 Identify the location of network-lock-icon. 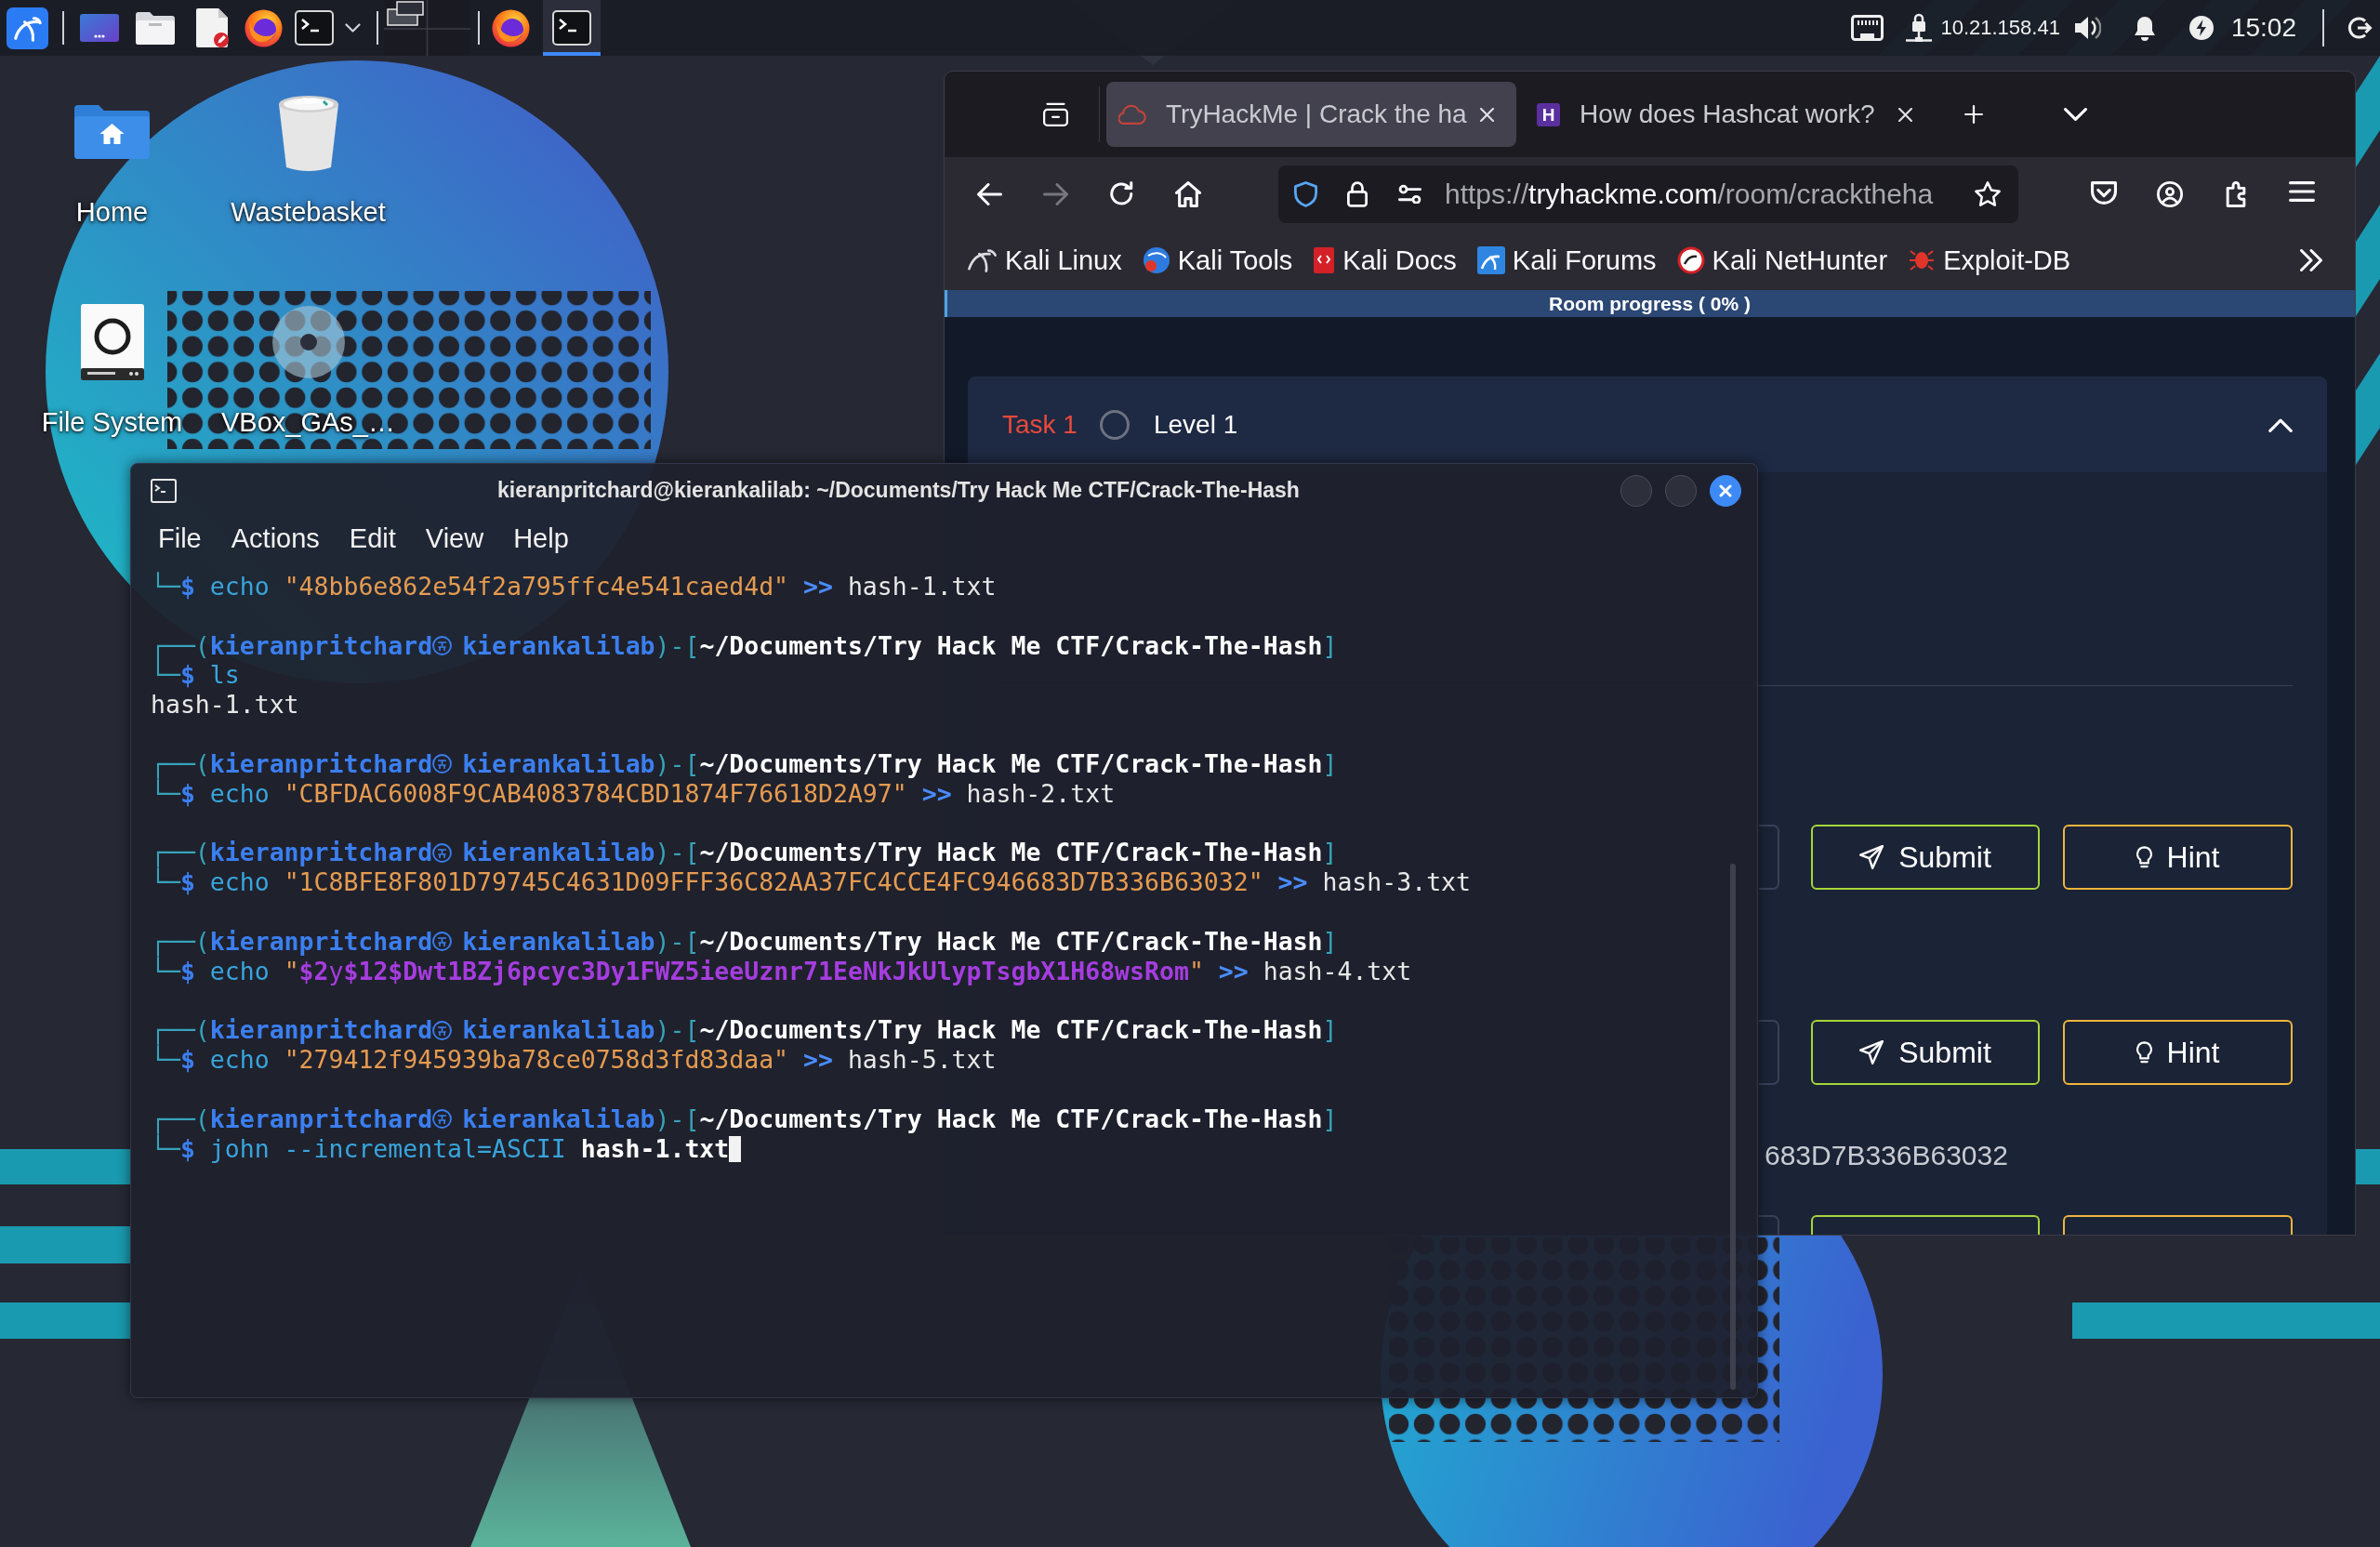
(1919, 28).